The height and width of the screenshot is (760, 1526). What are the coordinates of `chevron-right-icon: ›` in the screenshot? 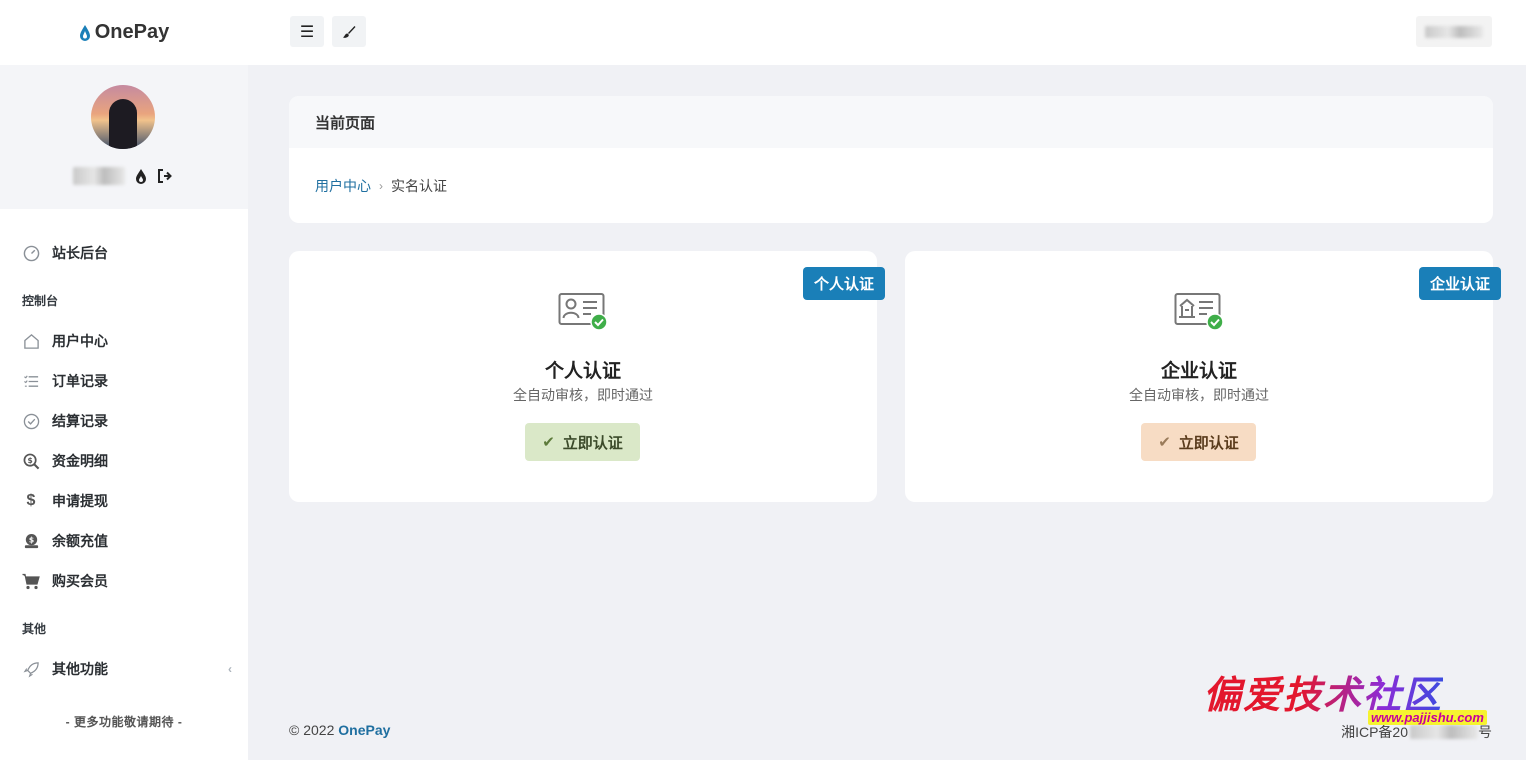 It's located at (381, 185).